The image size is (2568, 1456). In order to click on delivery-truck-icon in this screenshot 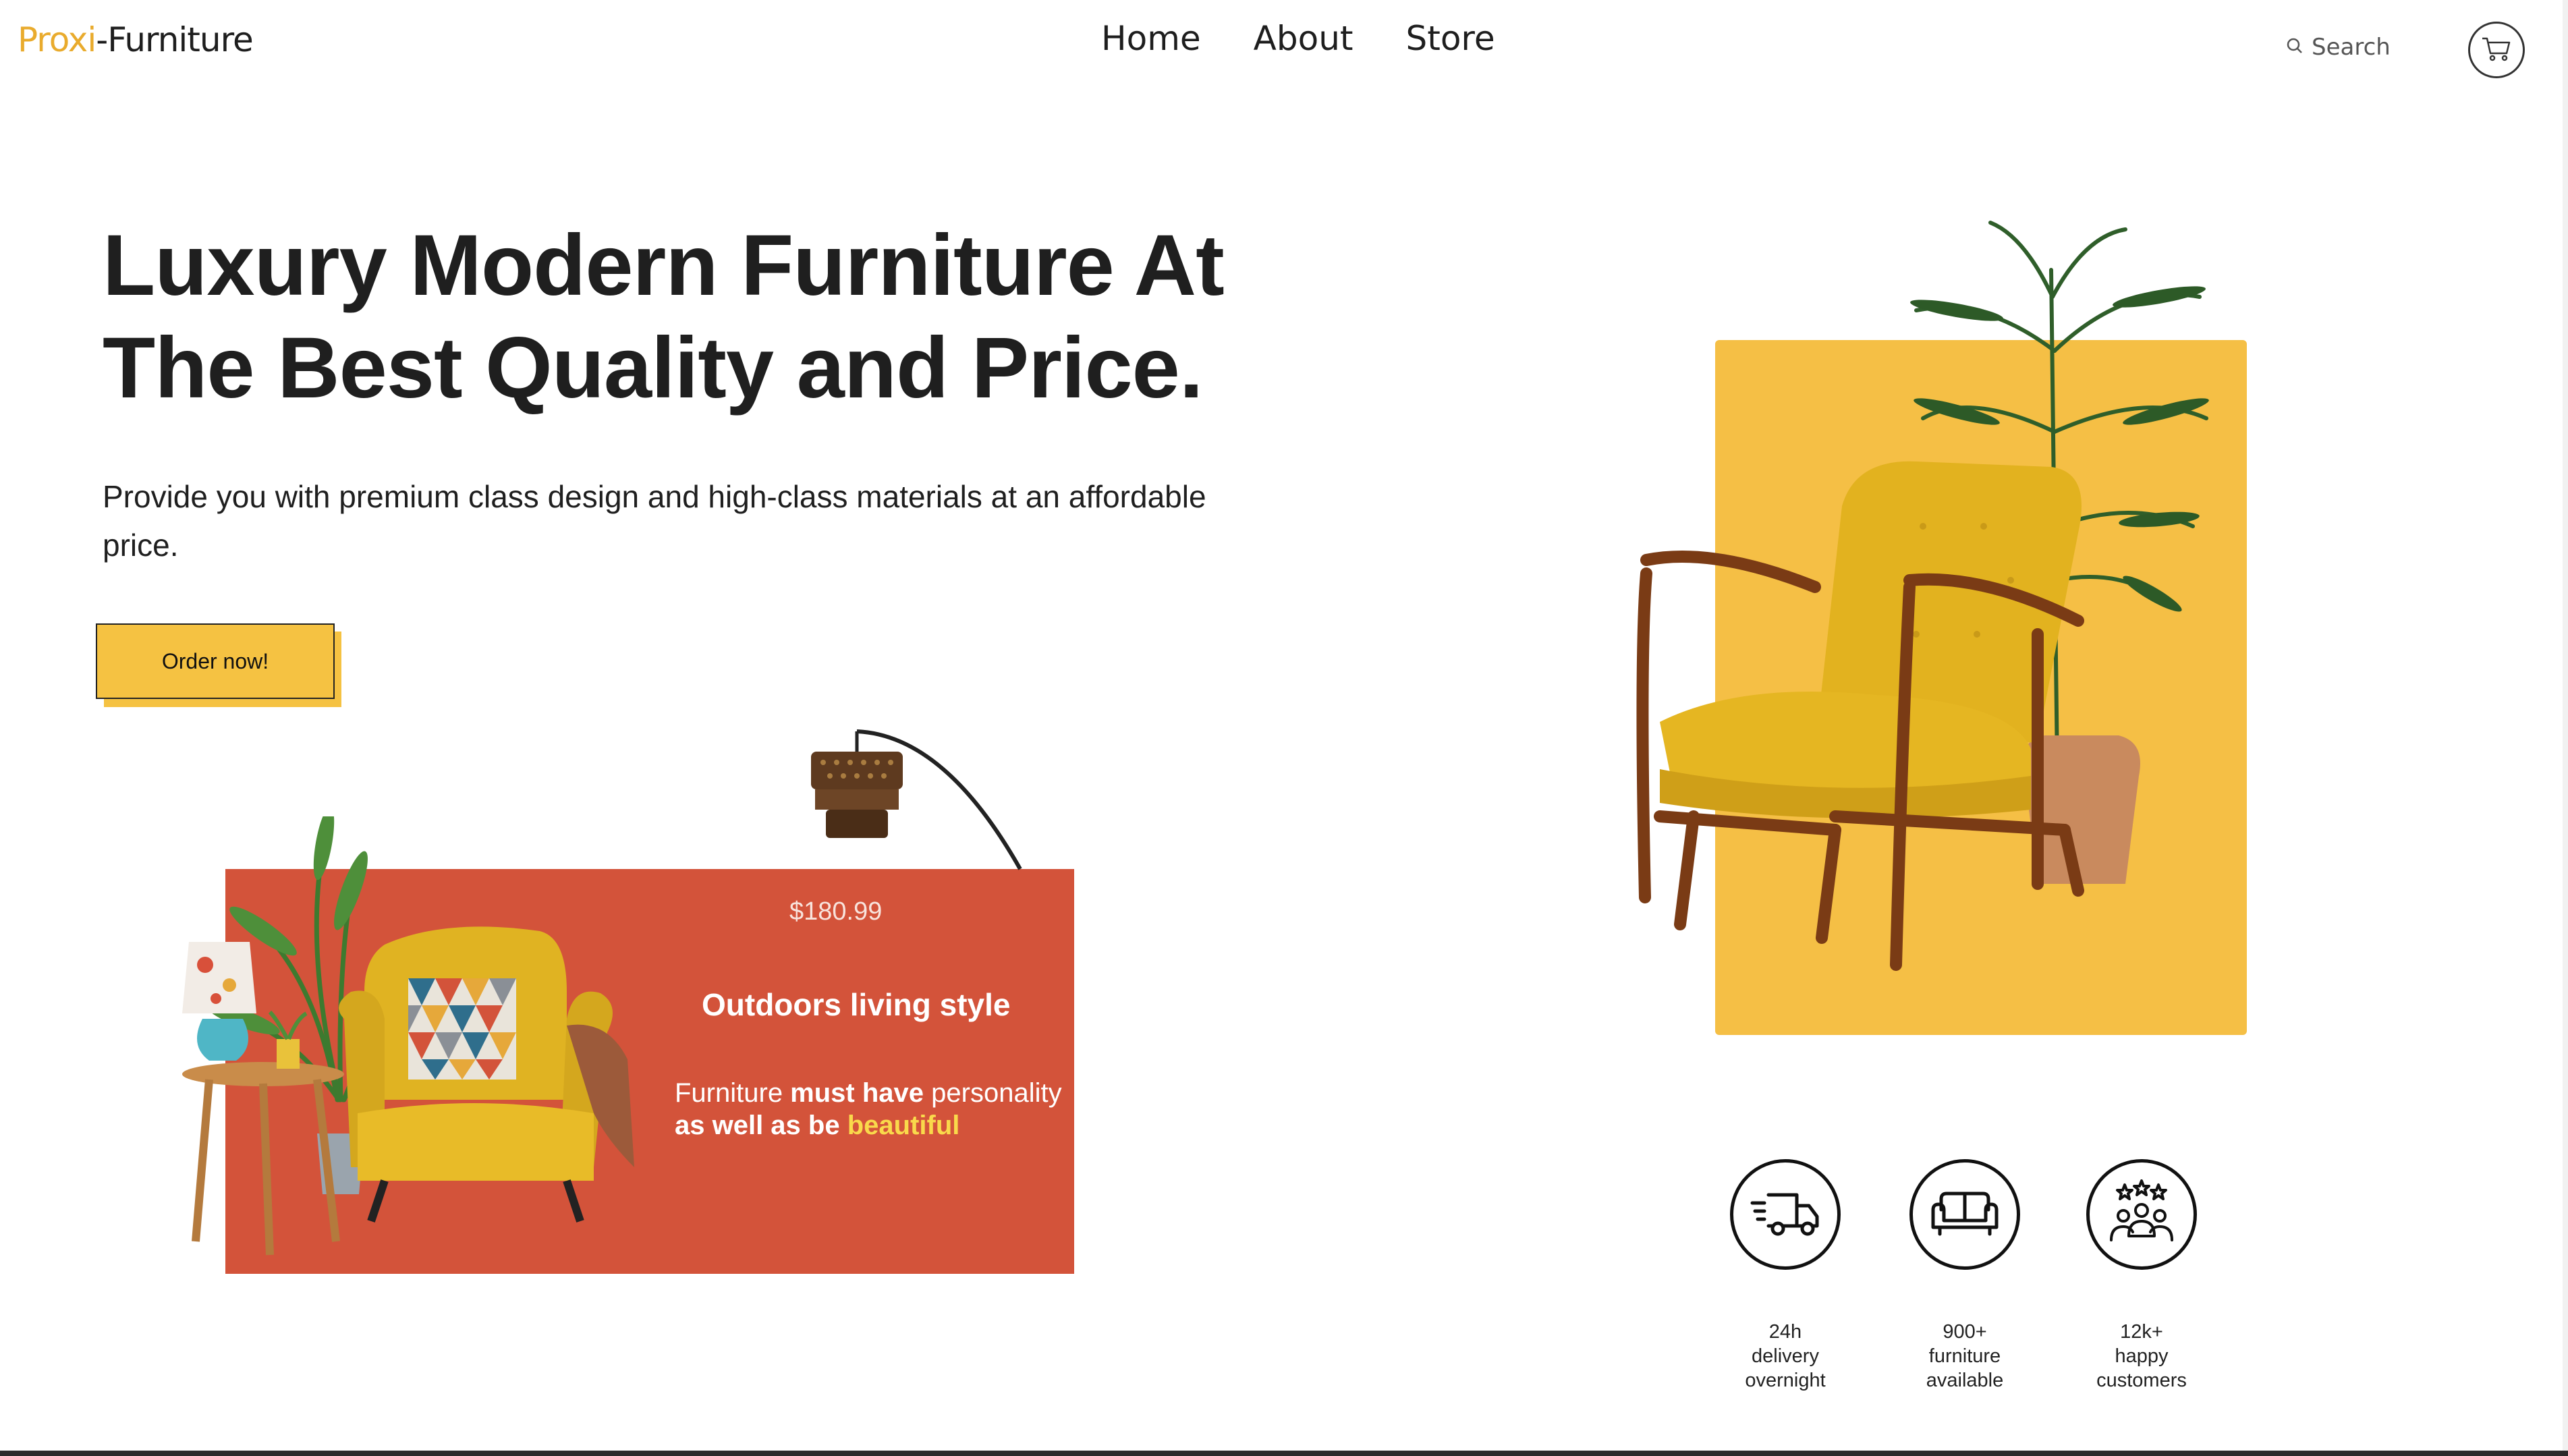, I will do `click(1785, 1215)`.